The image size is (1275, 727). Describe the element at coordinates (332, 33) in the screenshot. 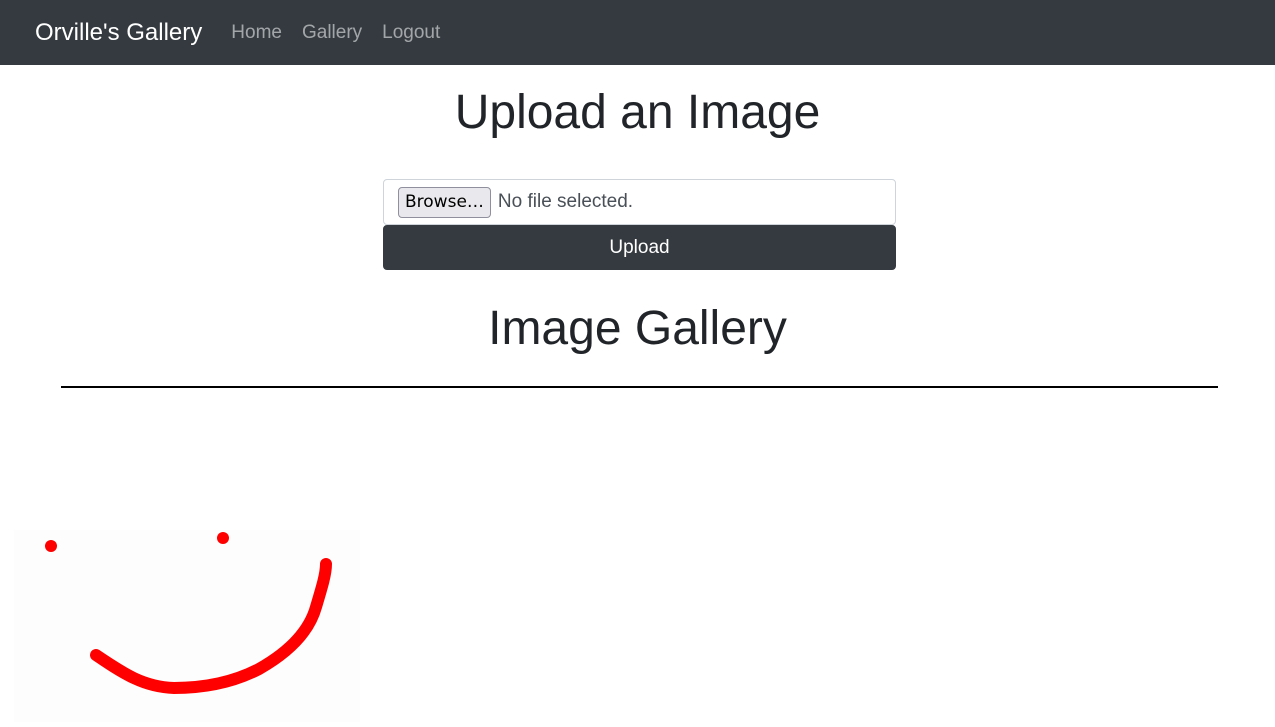

I see `nav-link-gallery: Gallery` at that location.